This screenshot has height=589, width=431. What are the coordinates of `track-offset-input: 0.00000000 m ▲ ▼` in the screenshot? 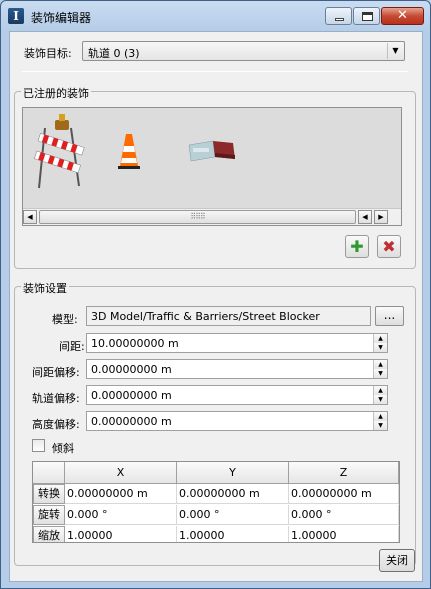 It's located at (237, 395).